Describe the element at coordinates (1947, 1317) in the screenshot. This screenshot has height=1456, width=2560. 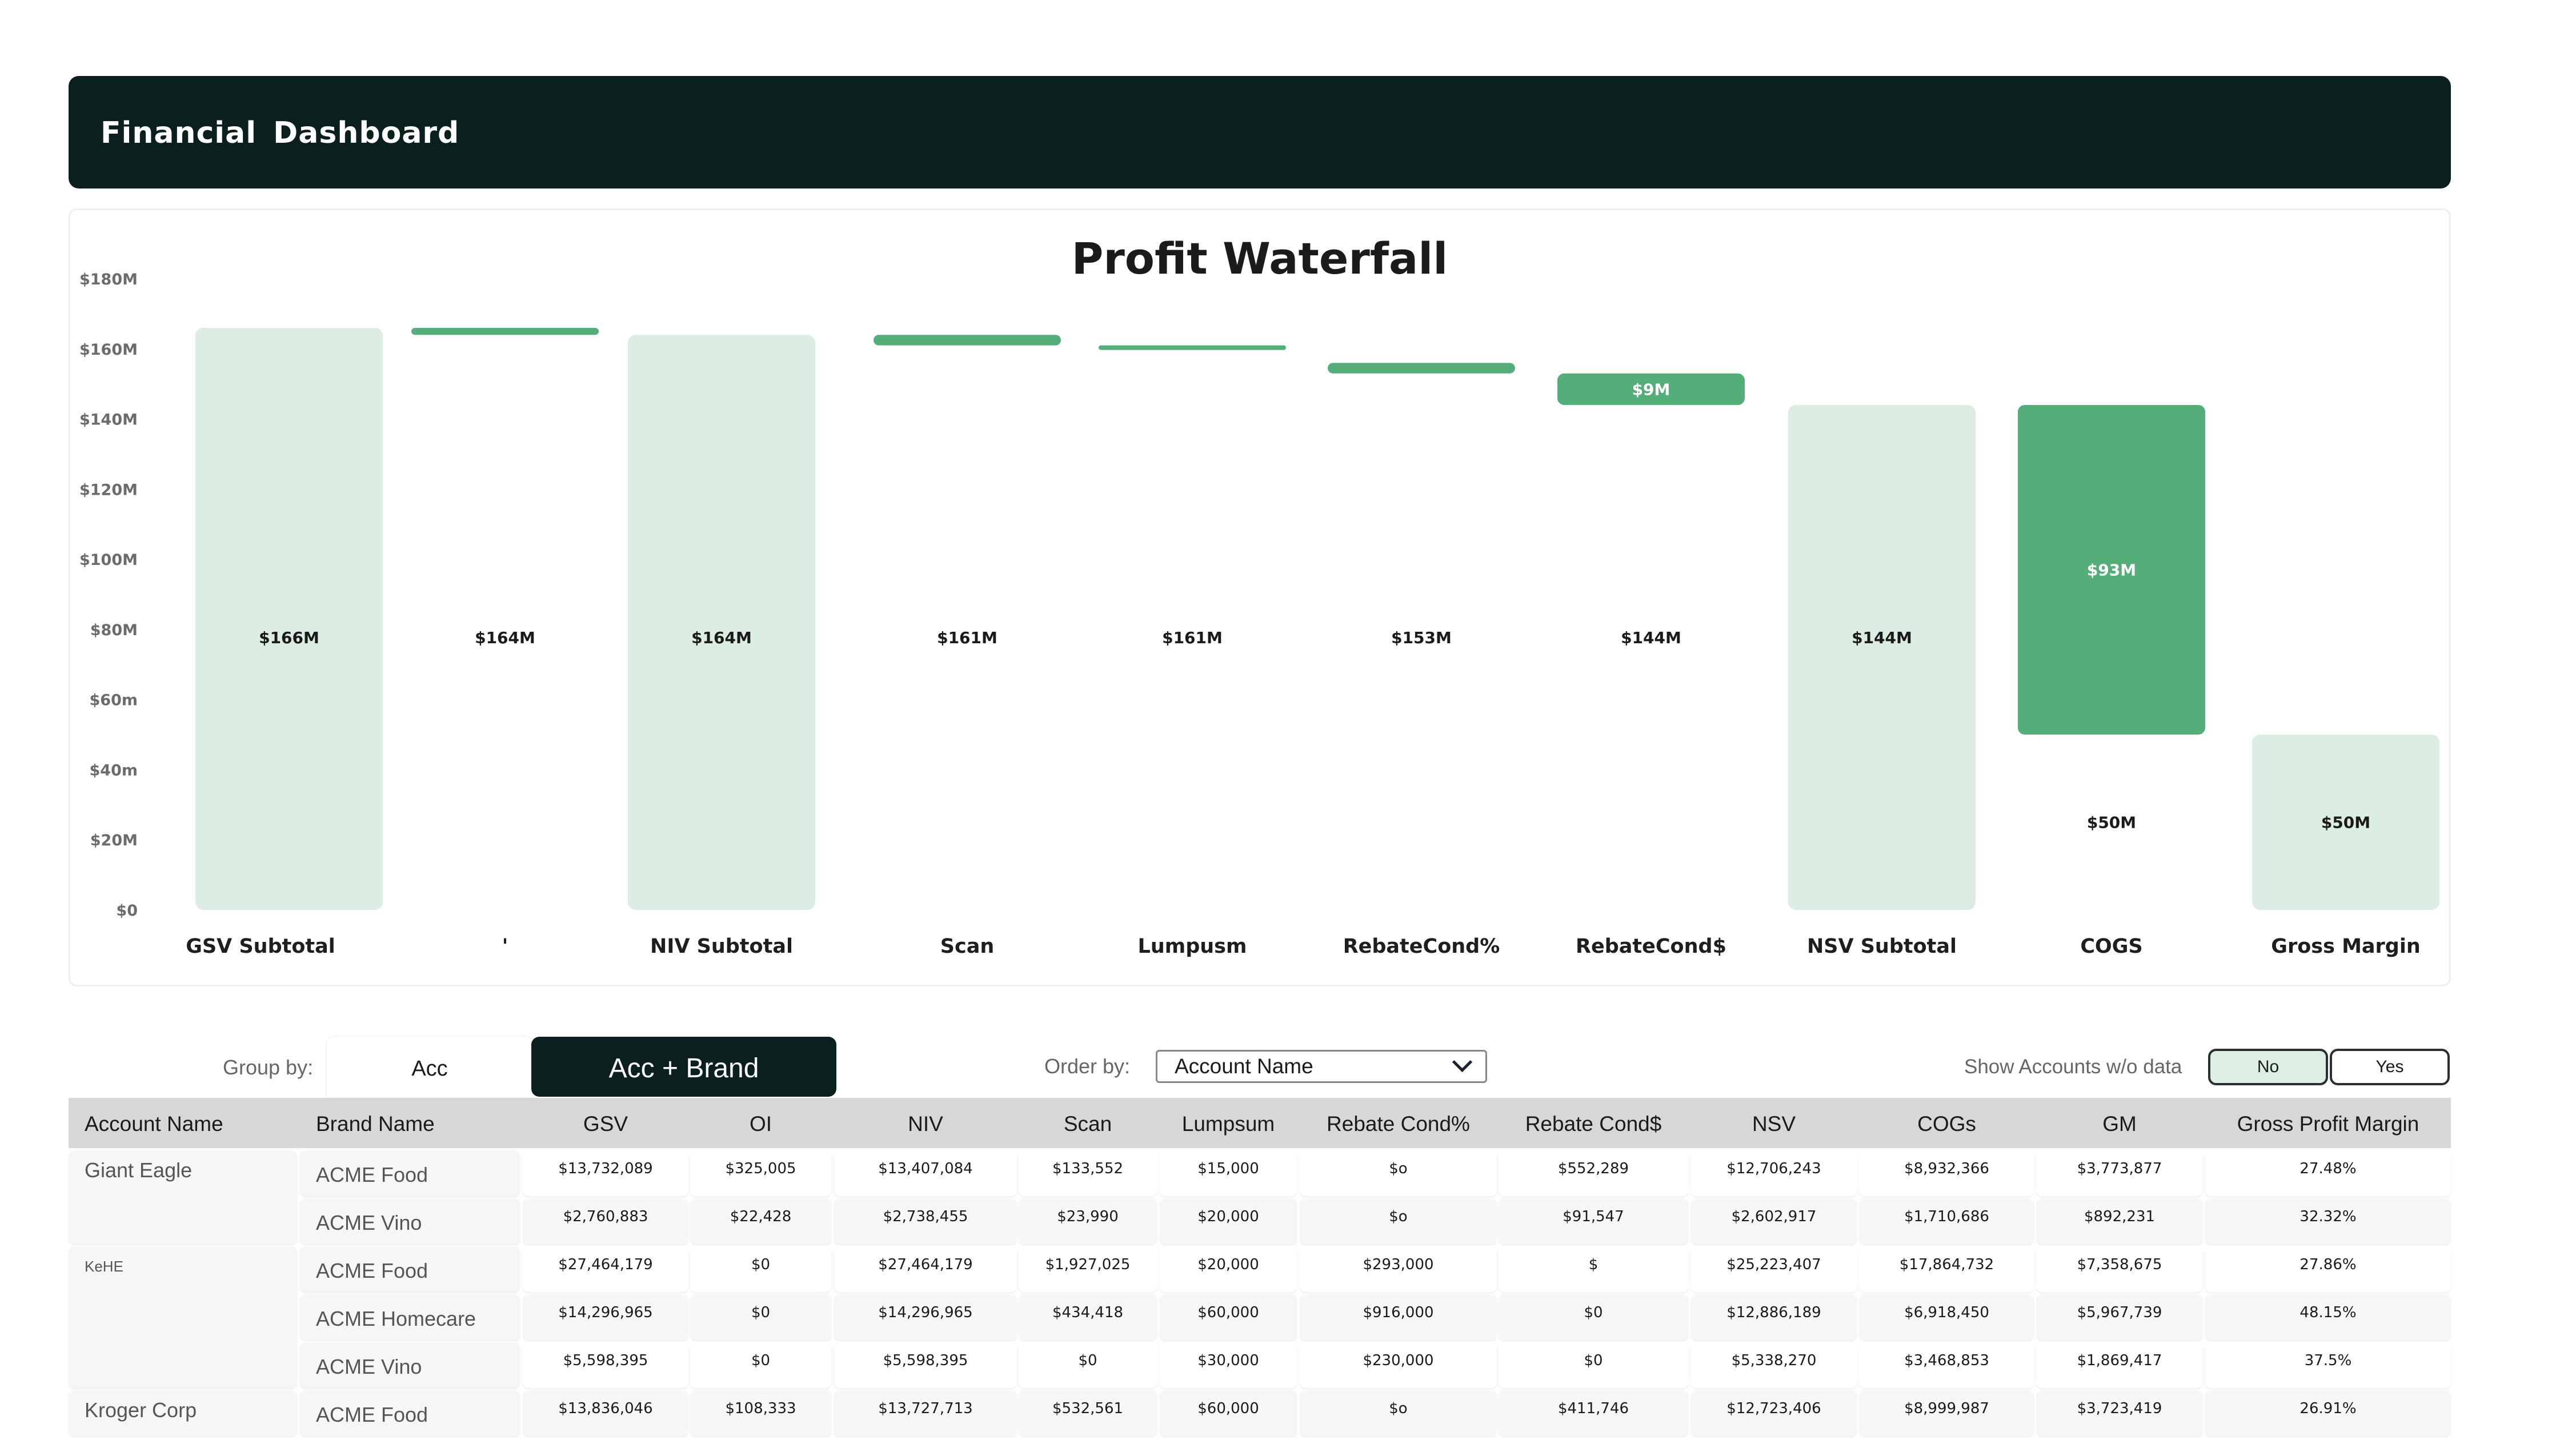
I see `table-cell: $6,918,450` at that location.